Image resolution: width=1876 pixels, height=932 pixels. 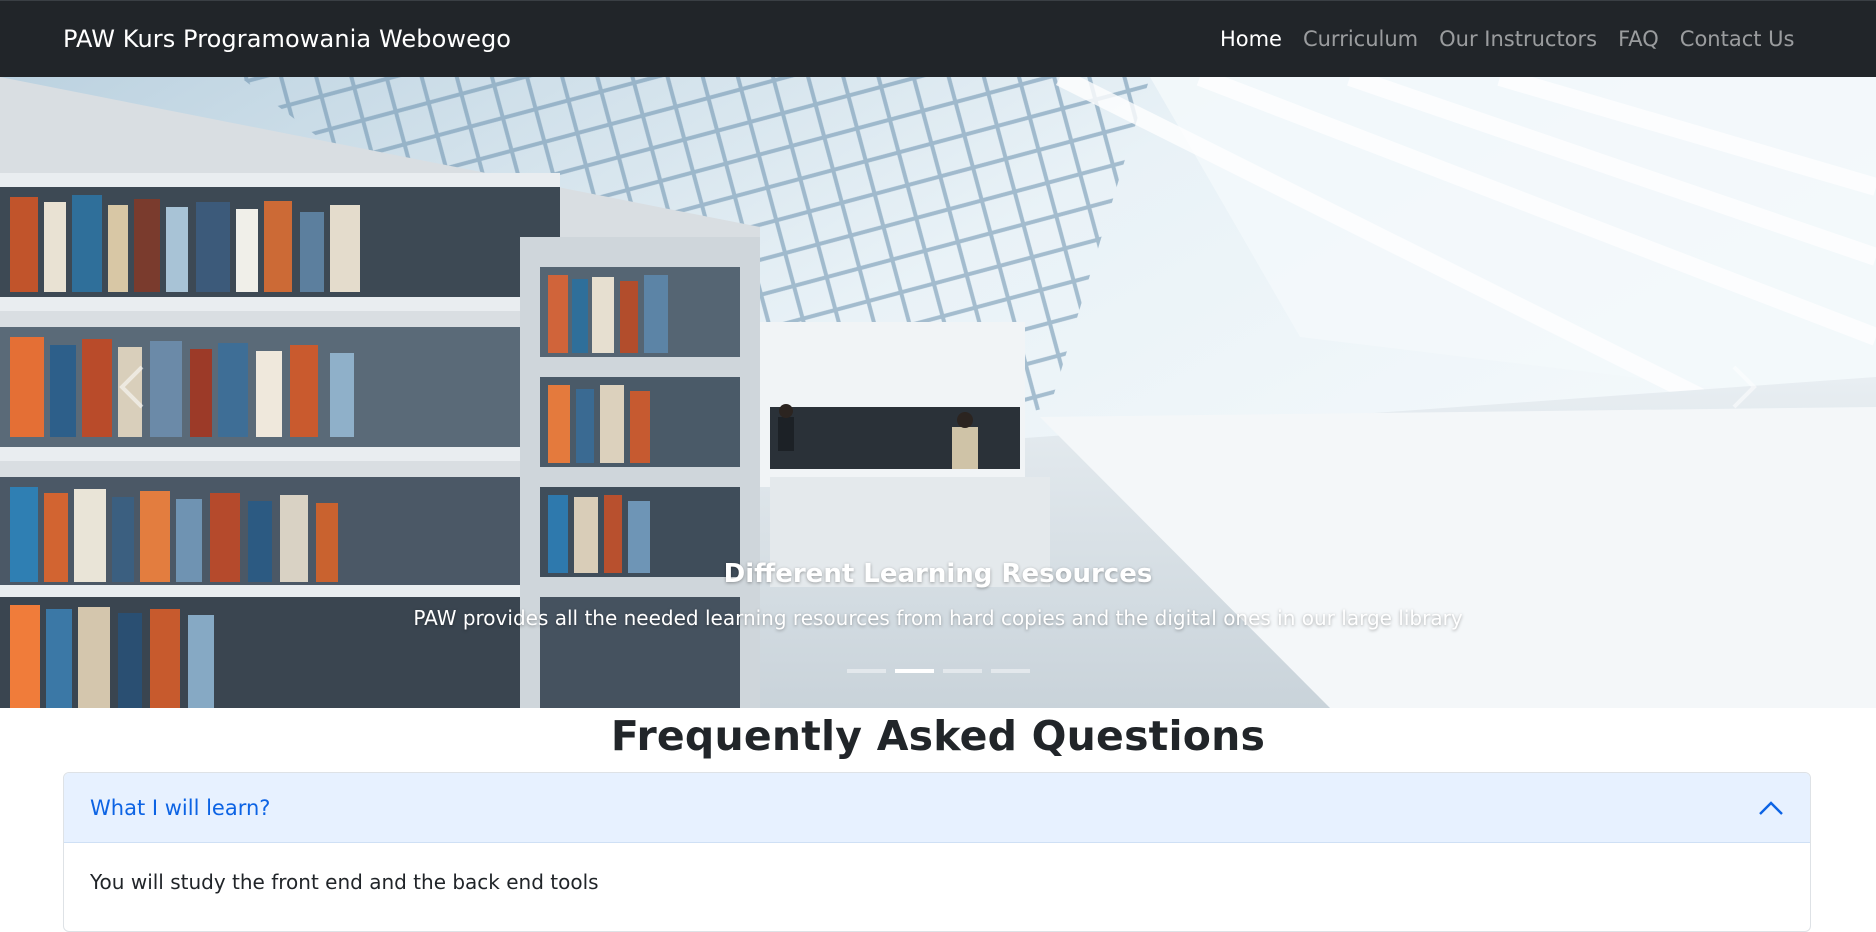 I want to click on faq-title: Frequently Asked Questions, so click(x=938, y=736).